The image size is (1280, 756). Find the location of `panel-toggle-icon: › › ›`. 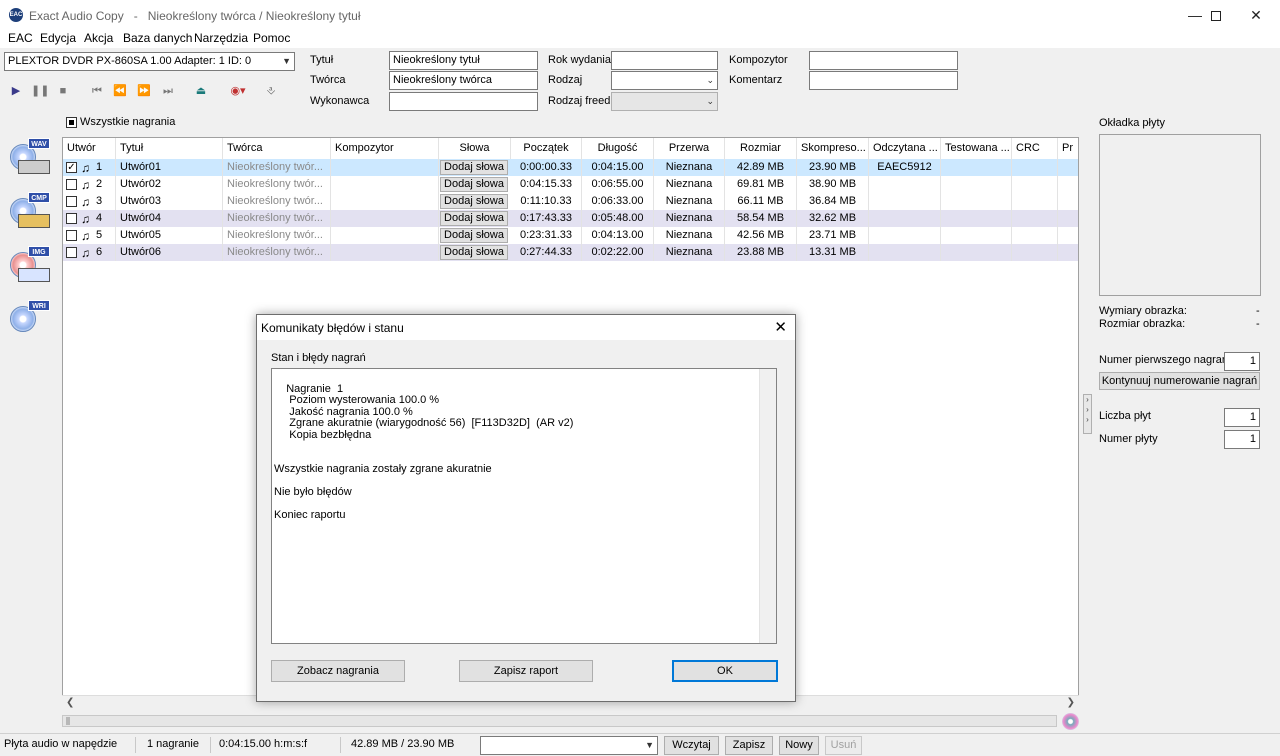

panel-toggle-icon: › › › is located at coordinates (1087, 414).